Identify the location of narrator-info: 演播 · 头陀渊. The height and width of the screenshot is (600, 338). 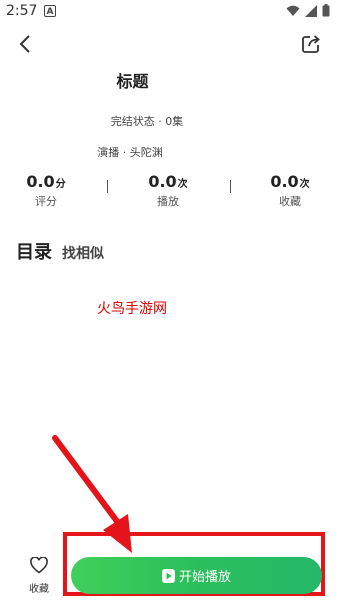
(130, 152).